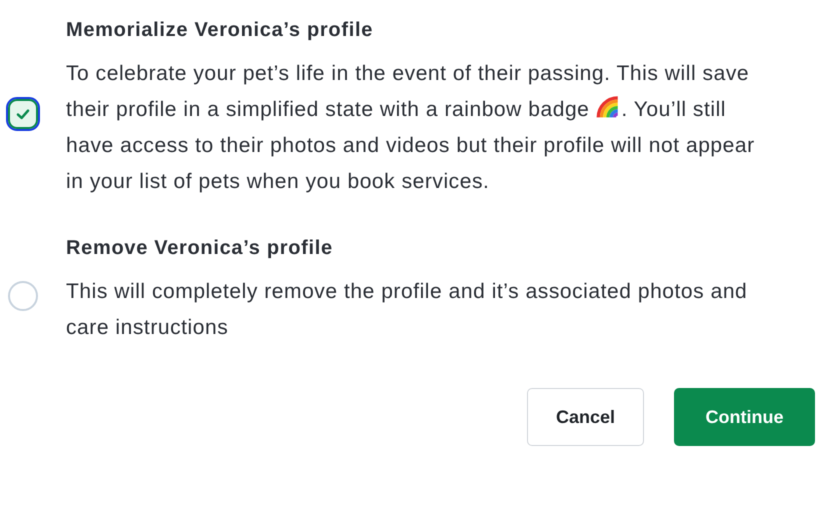 The image size is (820, 507). I want to click on option-title: Memorialize Veronica’s profile, so click(220, 30).